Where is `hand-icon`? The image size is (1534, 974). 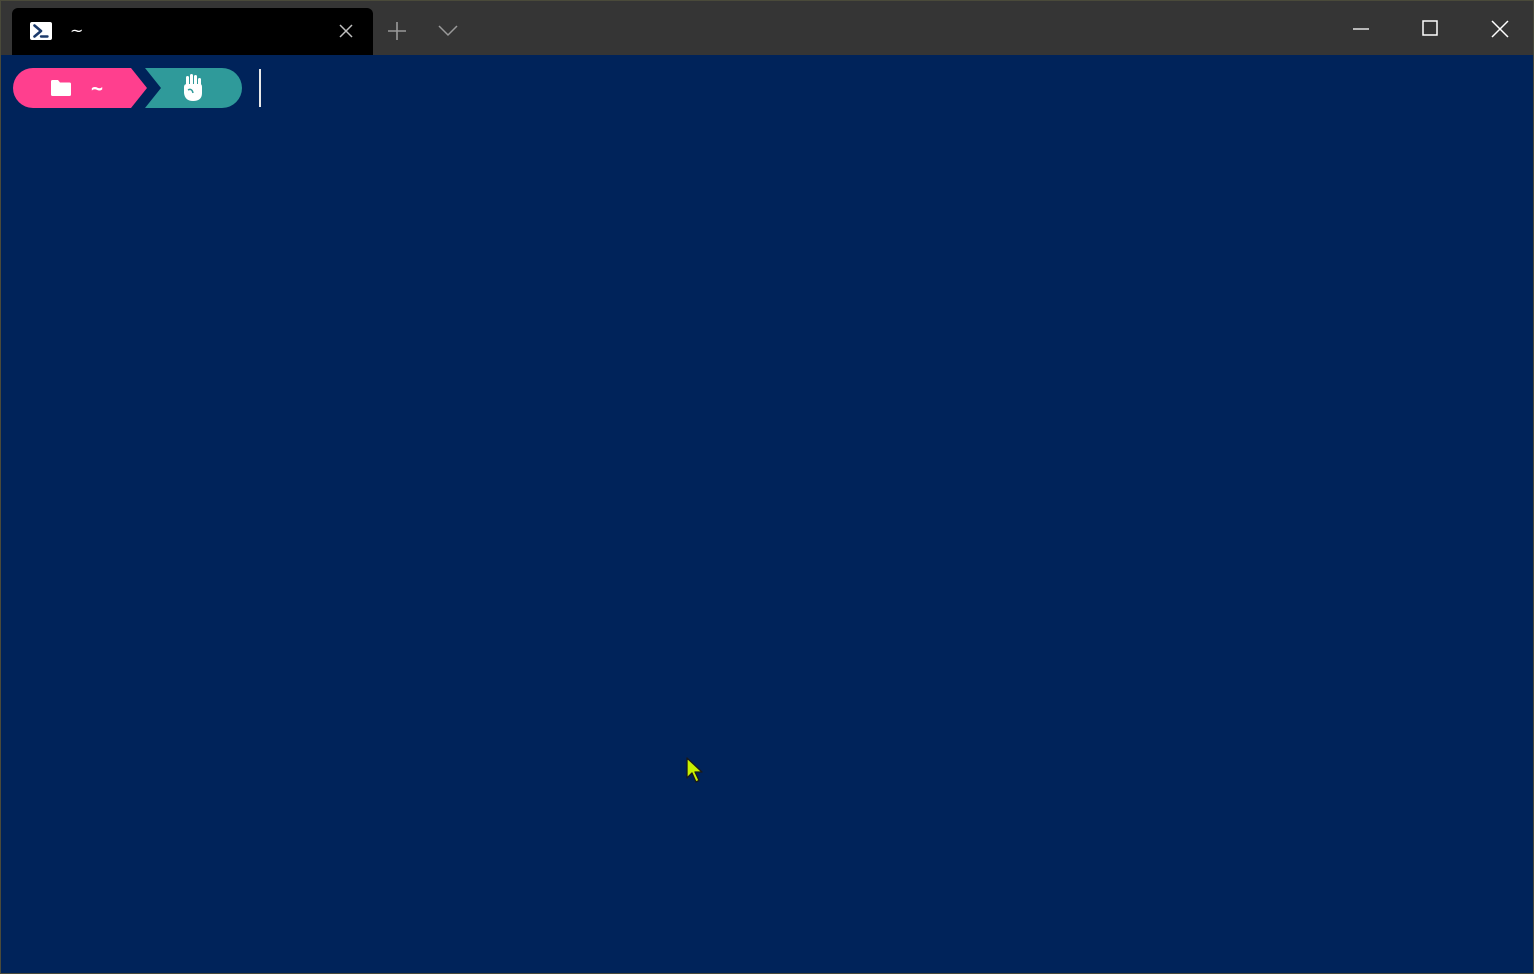 hand-icon is located at coordinates (193, 90).